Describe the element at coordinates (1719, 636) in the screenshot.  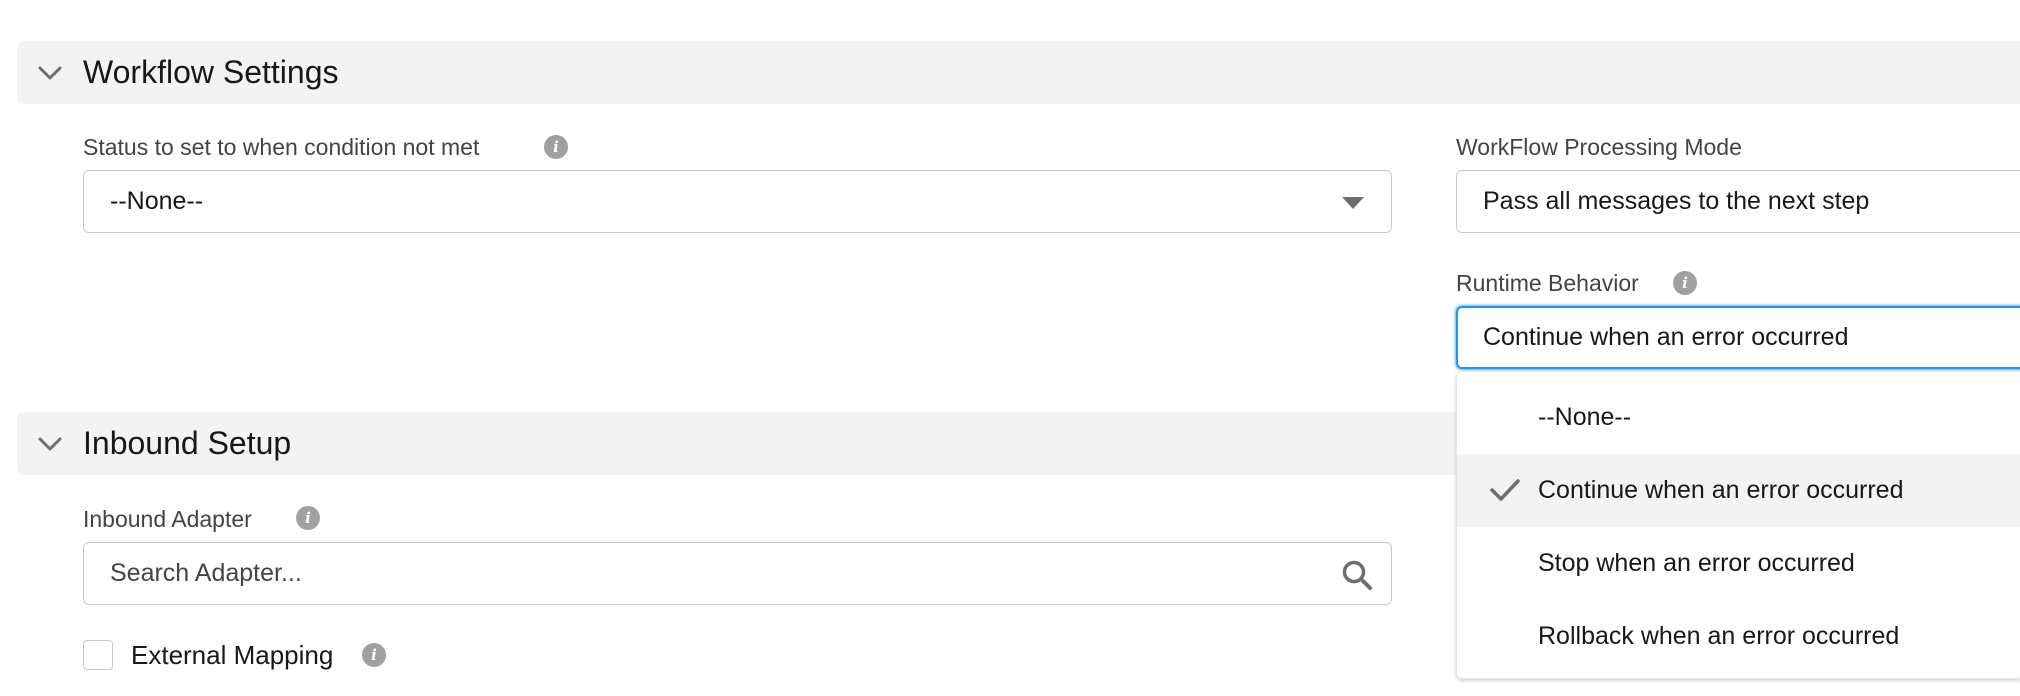
I see `option-label: Rollback when an error occurred` at that location.